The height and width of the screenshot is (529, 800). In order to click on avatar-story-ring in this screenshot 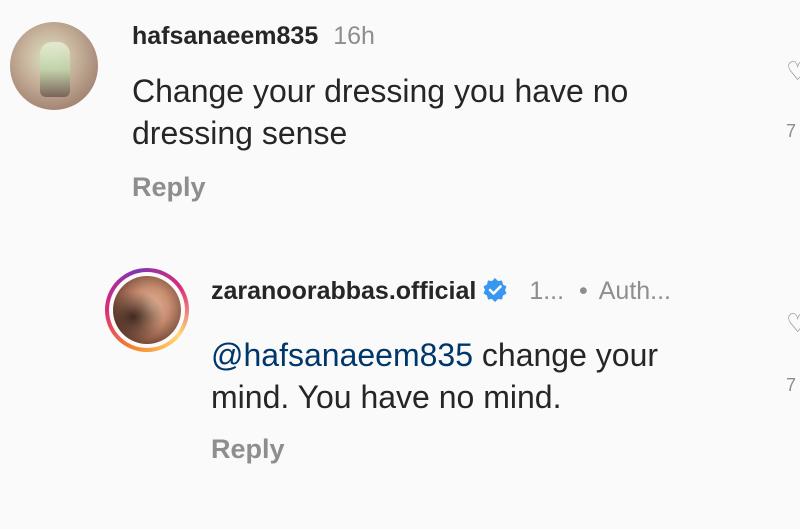, I will do `click(147, 310)`.